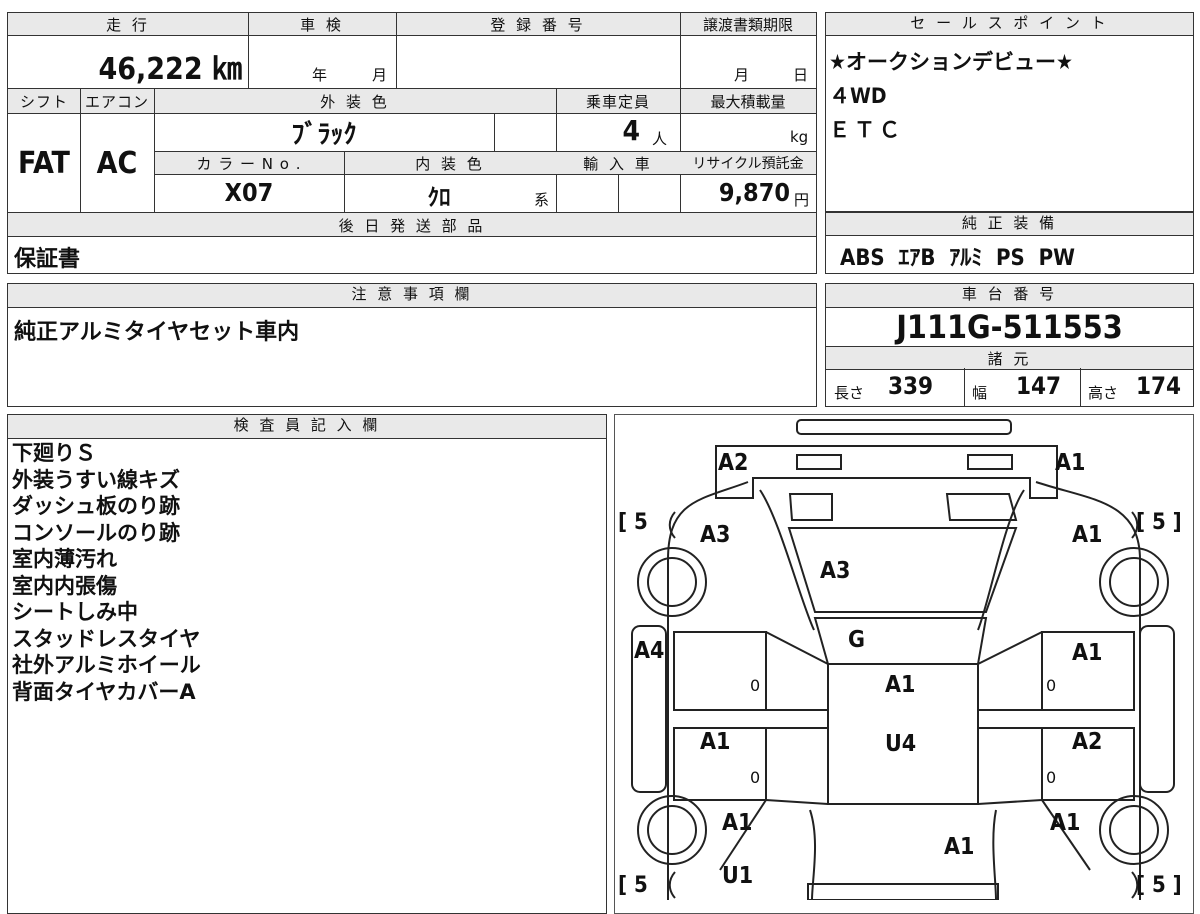 The width and height of the screenshot is (1200, 914). Describe the element at coordinates (1065, 823) in the screenshot. I see `mark-right-front-fender: A1` at that location.